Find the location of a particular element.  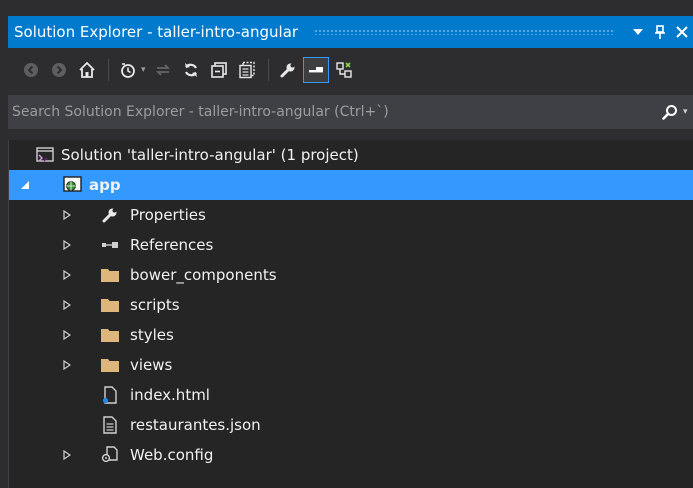

class-diagram-icon is located at coordinates (343, 70).